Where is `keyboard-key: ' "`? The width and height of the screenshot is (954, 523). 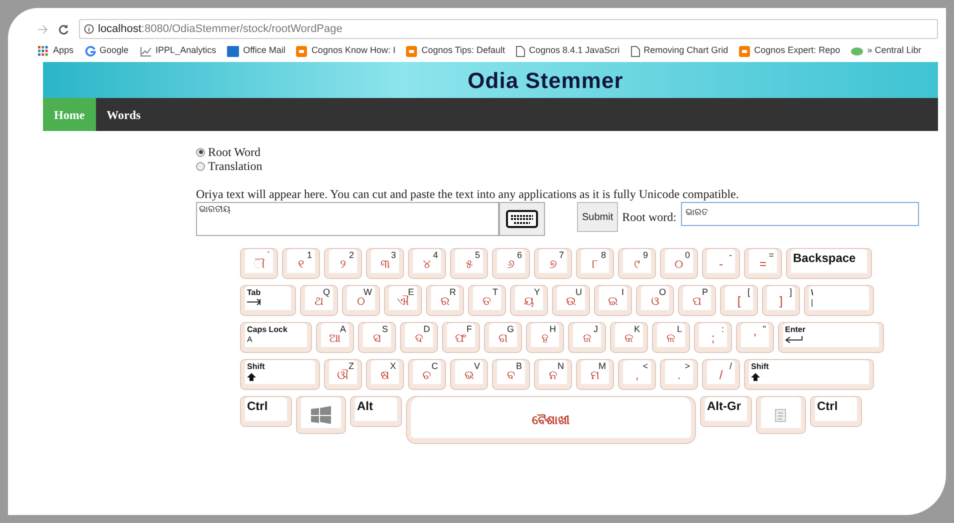
keyboard-key: ' " is located at coordinates (755, 337).